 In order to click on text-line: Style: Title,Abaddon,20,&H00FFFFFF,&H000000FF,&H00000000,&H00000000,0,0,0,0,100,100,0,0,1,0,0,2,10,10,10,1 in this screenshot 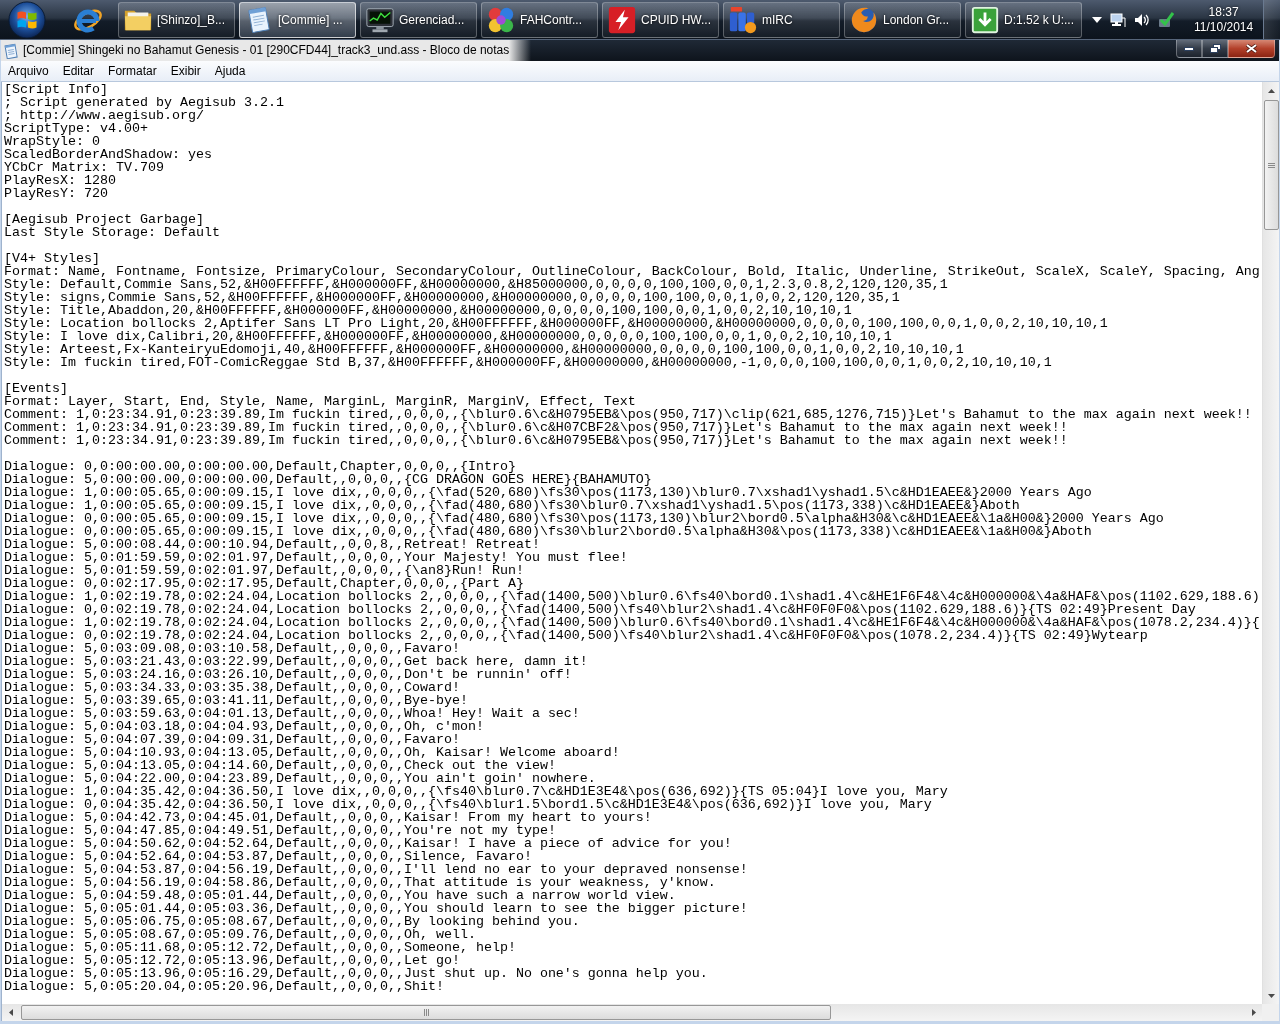, I will do `click(428, 310)`.